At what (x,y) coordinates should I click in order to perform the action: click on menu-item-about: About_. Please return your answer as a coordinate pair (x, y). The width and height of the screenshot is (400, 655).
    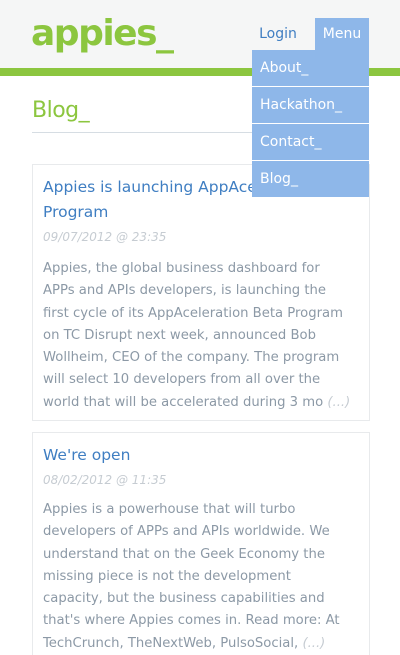
    Looking at the image, I should click on (310, 68).